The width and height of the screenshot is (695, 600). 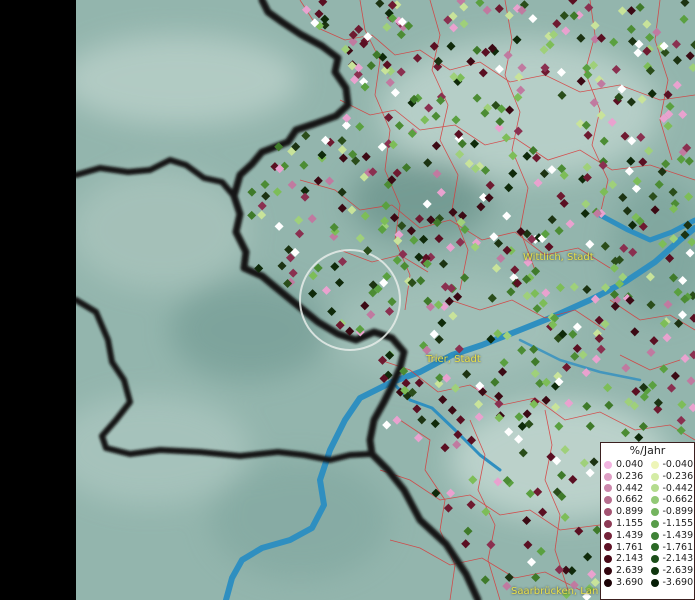 What do you see at coordinates (630, 582) in the screenshot?
I see `legend-value: 3.690` at bounding box center [630, 582].